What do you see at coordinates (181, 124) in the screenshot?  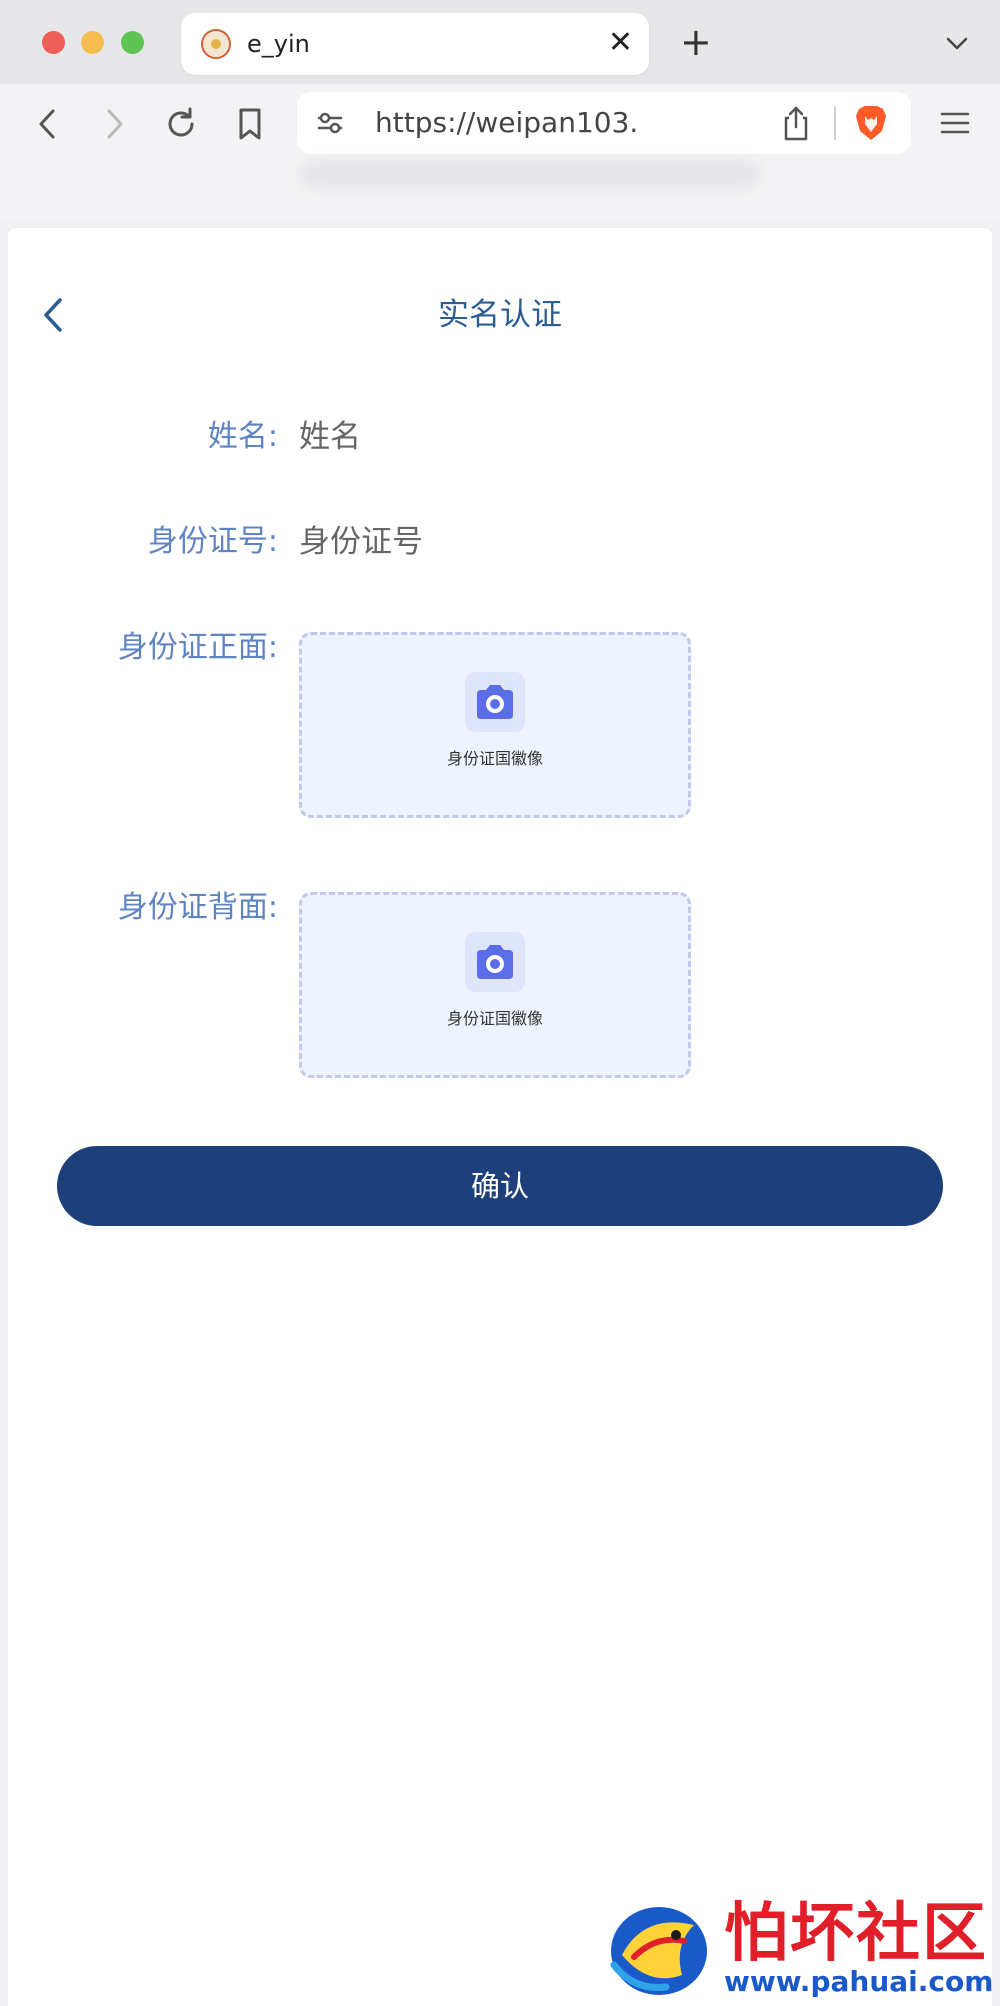 I see `reload-icon` at bounding box center [181, 124].